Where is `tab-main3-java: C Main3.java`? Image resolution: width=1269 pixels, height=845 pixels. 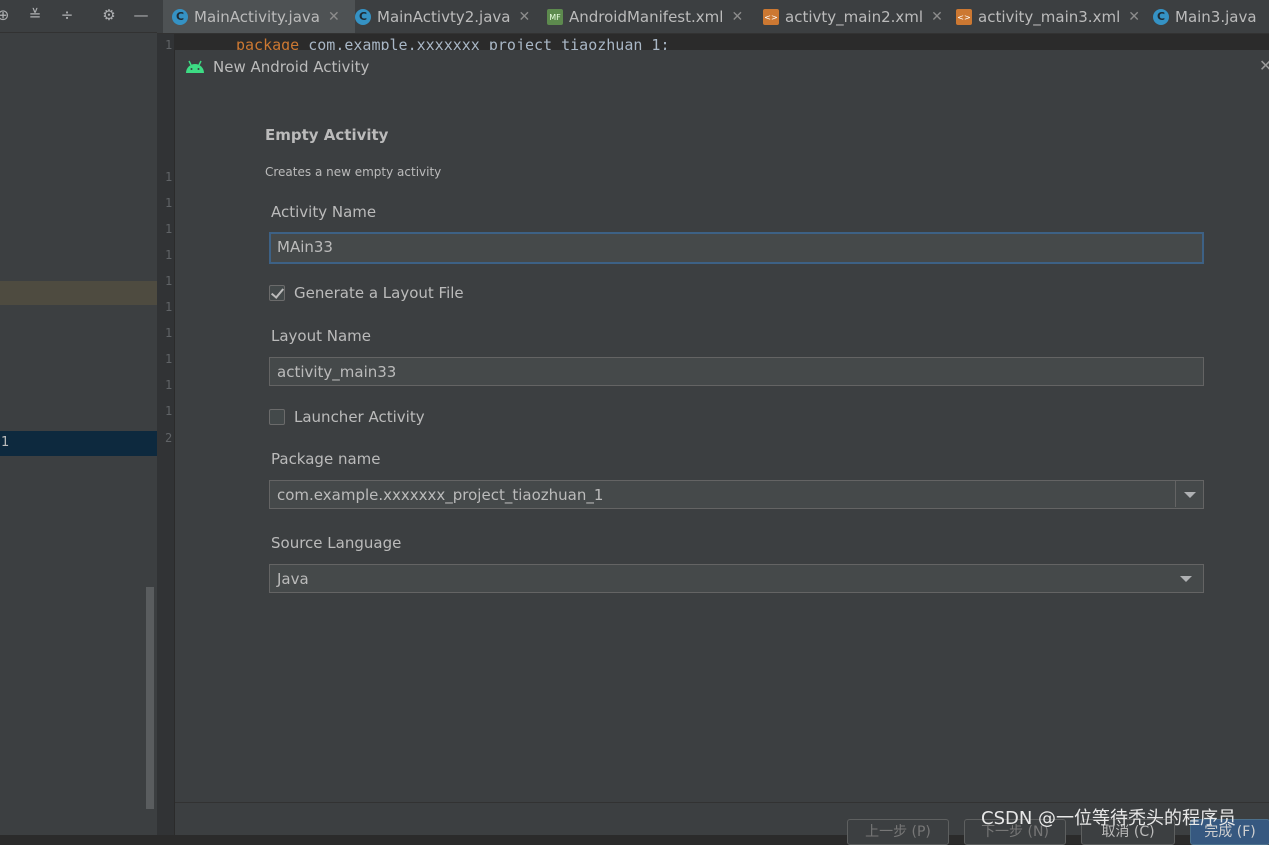 tab-main3-java: C Main3.java is located at coordinates (1205, 16).